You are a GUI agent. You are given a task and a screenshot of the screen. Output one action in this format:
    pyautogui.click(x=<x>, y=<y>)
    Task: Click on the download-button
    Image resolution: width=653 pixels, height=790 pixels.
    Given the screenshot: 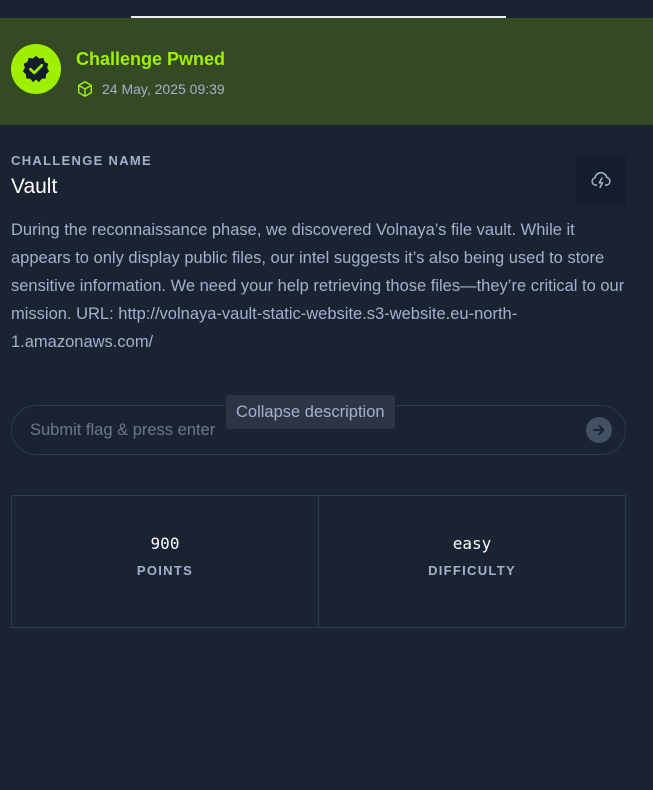 What is the action you would take?
    pyautogui.click(x=601, y=180)
    